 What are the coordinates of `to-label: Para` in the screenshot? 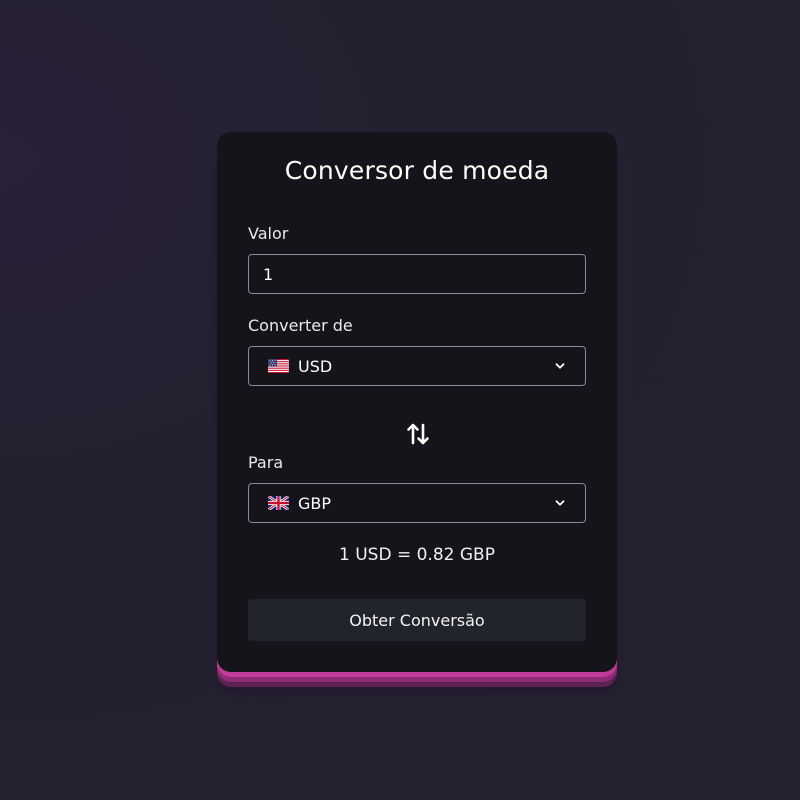 It's located at (266, 462).